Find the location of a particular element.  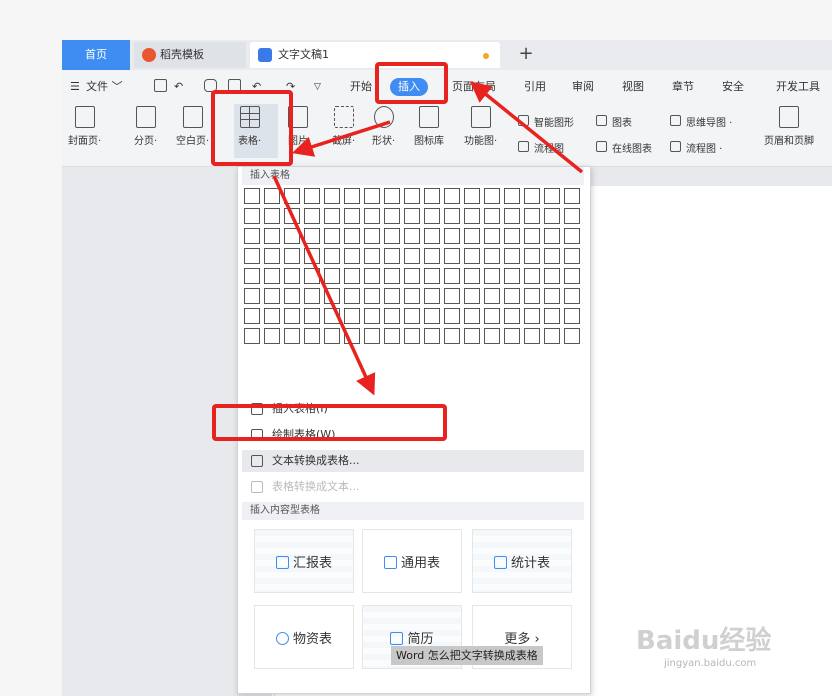

arrow-to-table is located at coordinates (341, 138).